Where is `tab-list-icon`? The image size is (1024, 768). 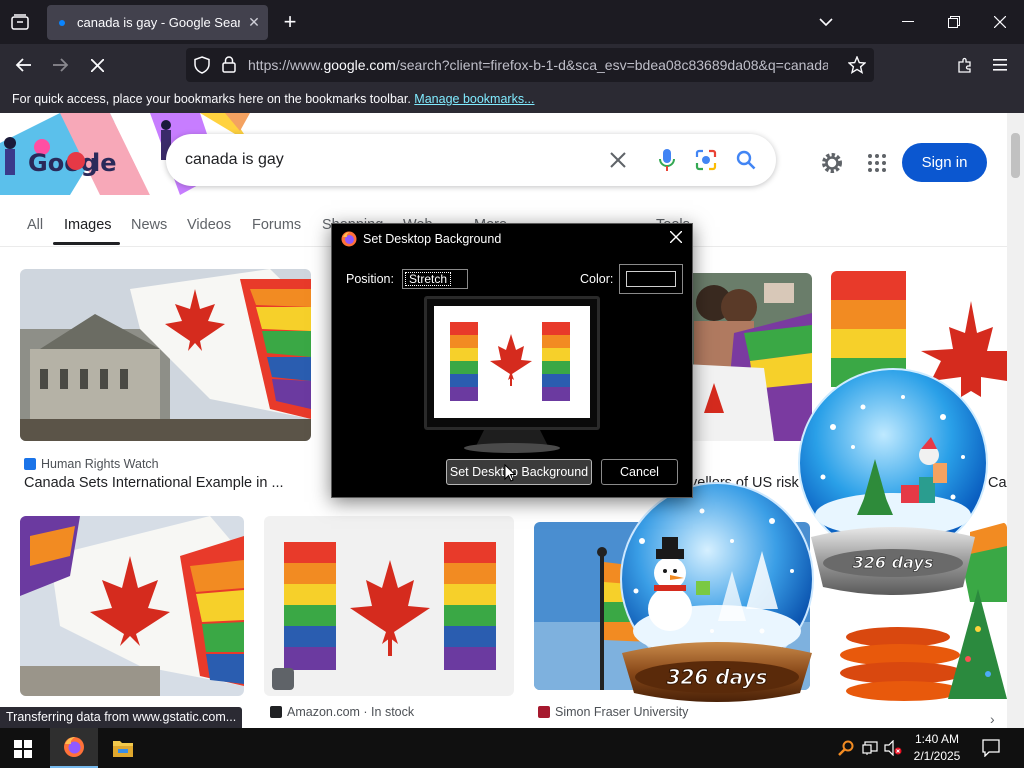 tab-list-icon is located at coordinates (20, 22).